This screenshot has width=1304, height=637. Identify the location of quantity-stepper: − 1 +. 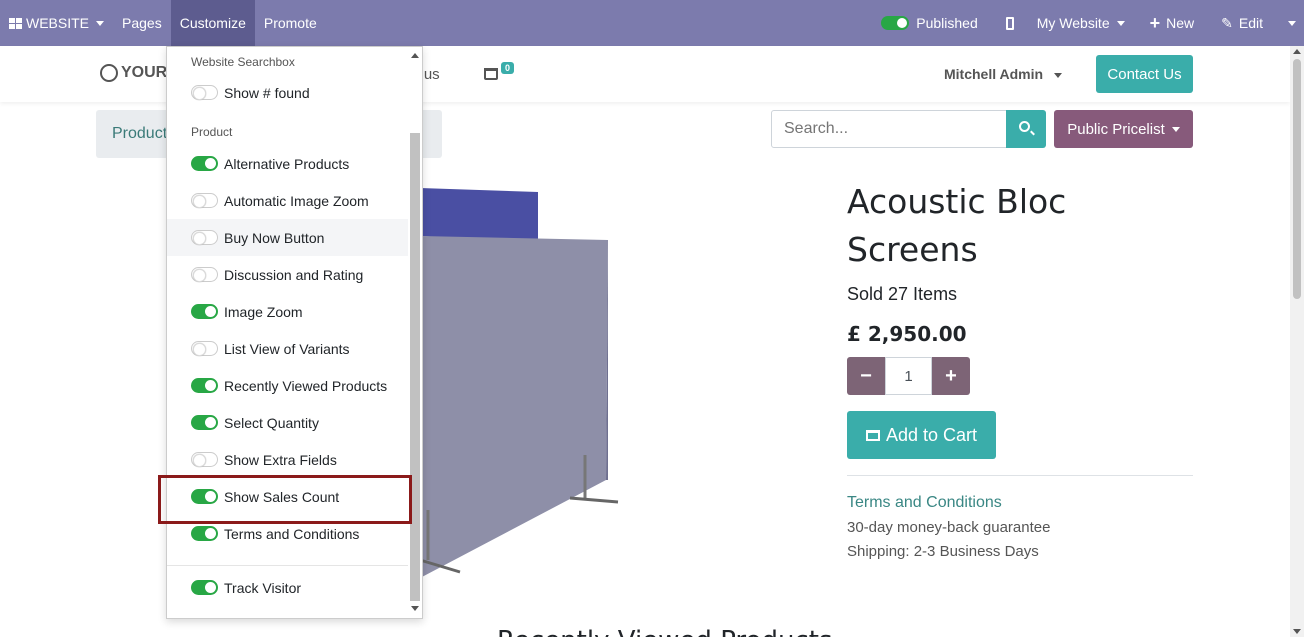
(908, 376).